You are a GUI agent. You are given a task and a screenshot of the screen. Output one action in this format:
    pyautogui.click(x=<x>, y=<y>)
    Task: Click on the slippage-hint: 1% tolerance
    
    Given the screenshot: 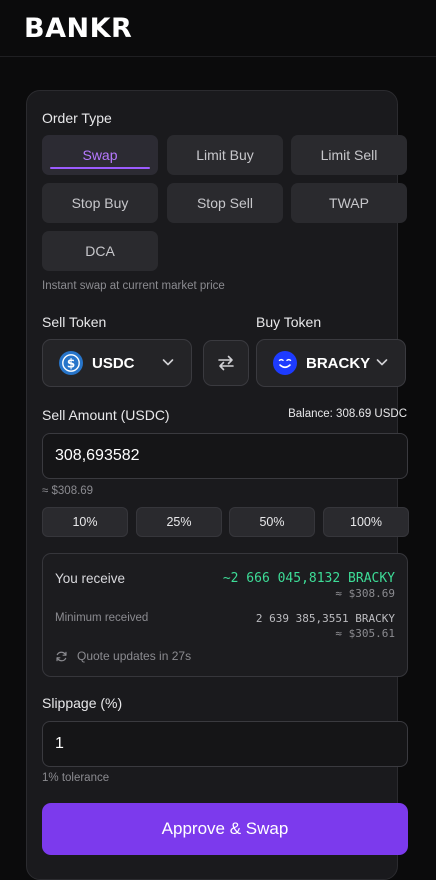 What is the action you would take?
    pyautogui.click(x=76, y=778)
    